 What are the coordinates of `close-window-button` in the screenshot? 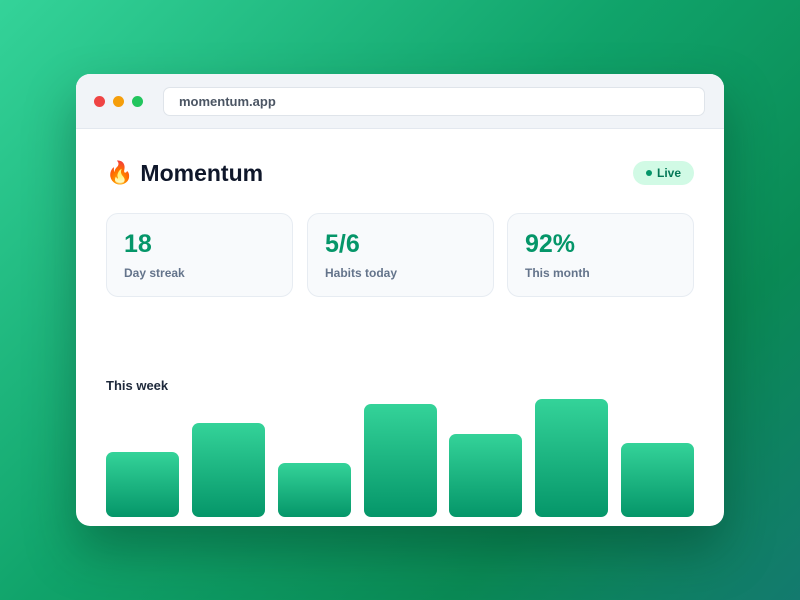 It's located at (99, 101).